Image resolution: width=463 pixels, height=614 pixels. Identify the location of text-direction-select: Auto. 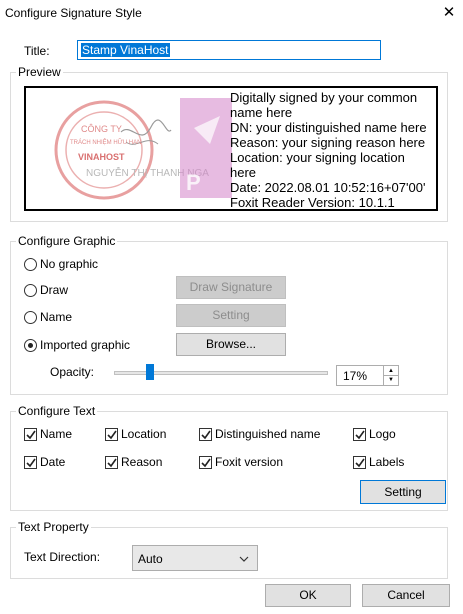
(195, 558).